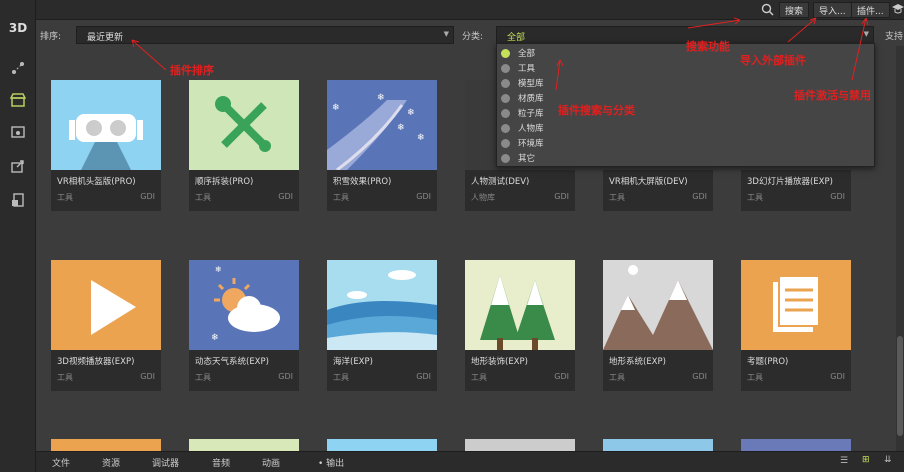 The height and width of the screenshot is (472, 904). I want to click on plugin-name: 3D视频播放器(EXP), so click(96, 362).